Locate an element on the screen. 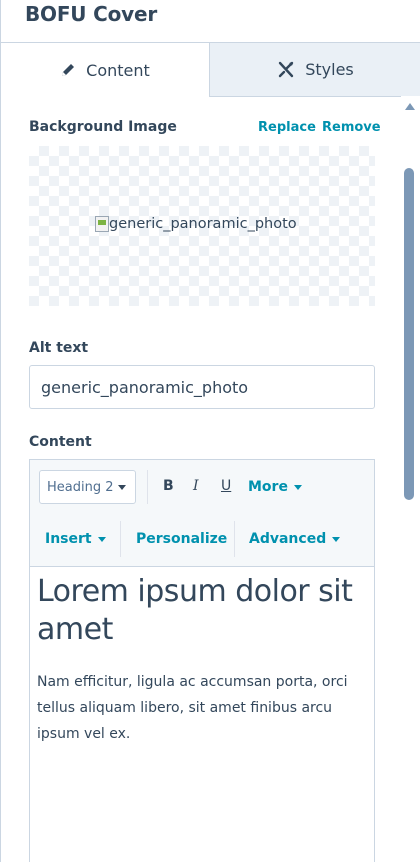 Image resolution: width=420 pixels, height=862 pixels. tab-bar: Content Styles is located at coordinates (210, 69).